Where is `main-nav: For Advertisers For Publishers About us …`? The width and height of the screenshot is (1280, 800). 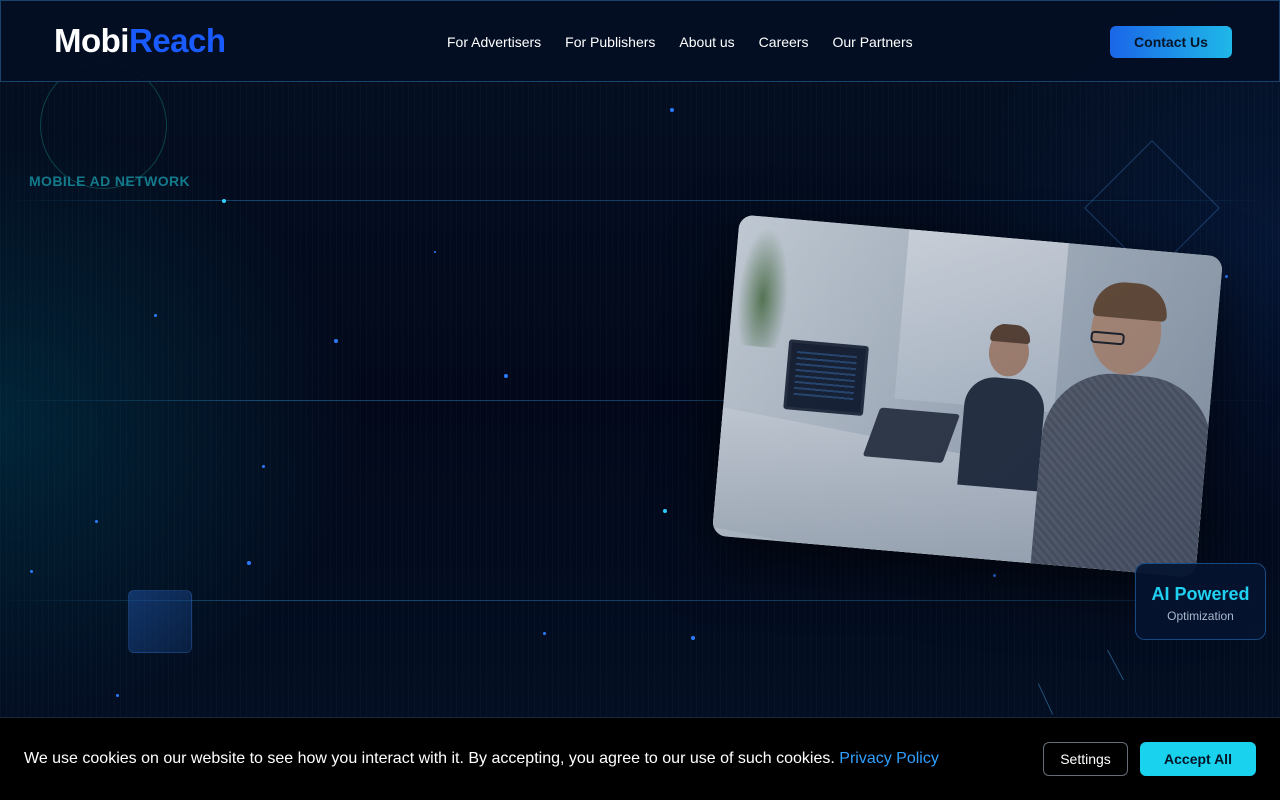
main-nav: For Advertisers For Publishers About us … is located at coordinates (680, 42).